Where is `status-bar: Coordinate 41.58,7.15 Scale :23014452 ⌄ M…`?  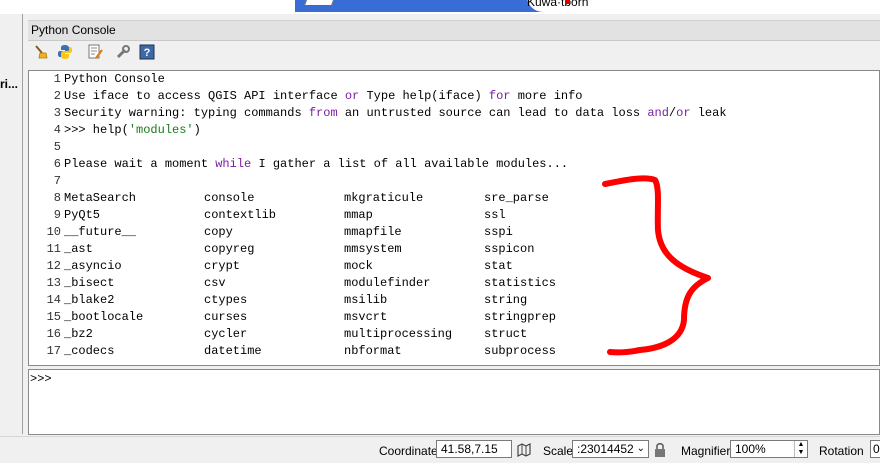 status-bar: Coordinate 41.58,7.15 Scale :23014452 ⌄ M… is located at coordinates (440, 449).